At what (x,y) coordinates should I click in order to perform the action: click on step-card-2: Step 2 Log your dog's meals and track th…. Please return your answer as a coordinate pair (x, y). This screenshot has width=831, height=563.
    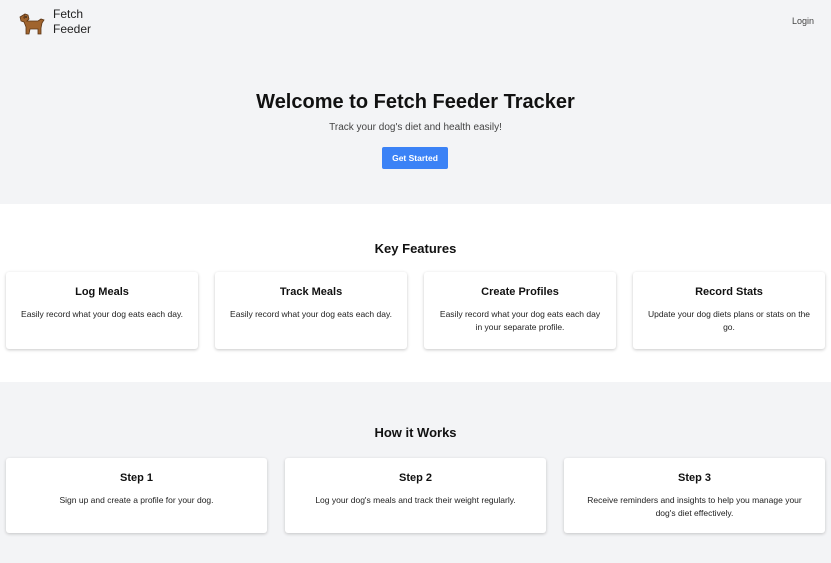
    Looking at the image, I should click on (415, 495).